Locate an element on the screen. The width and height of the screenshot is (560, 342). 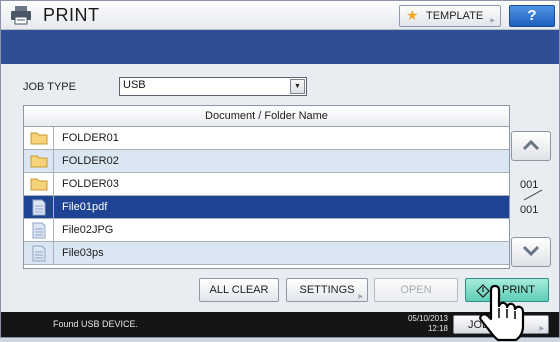
scroll-down-button is located at coordinates (531, 252).